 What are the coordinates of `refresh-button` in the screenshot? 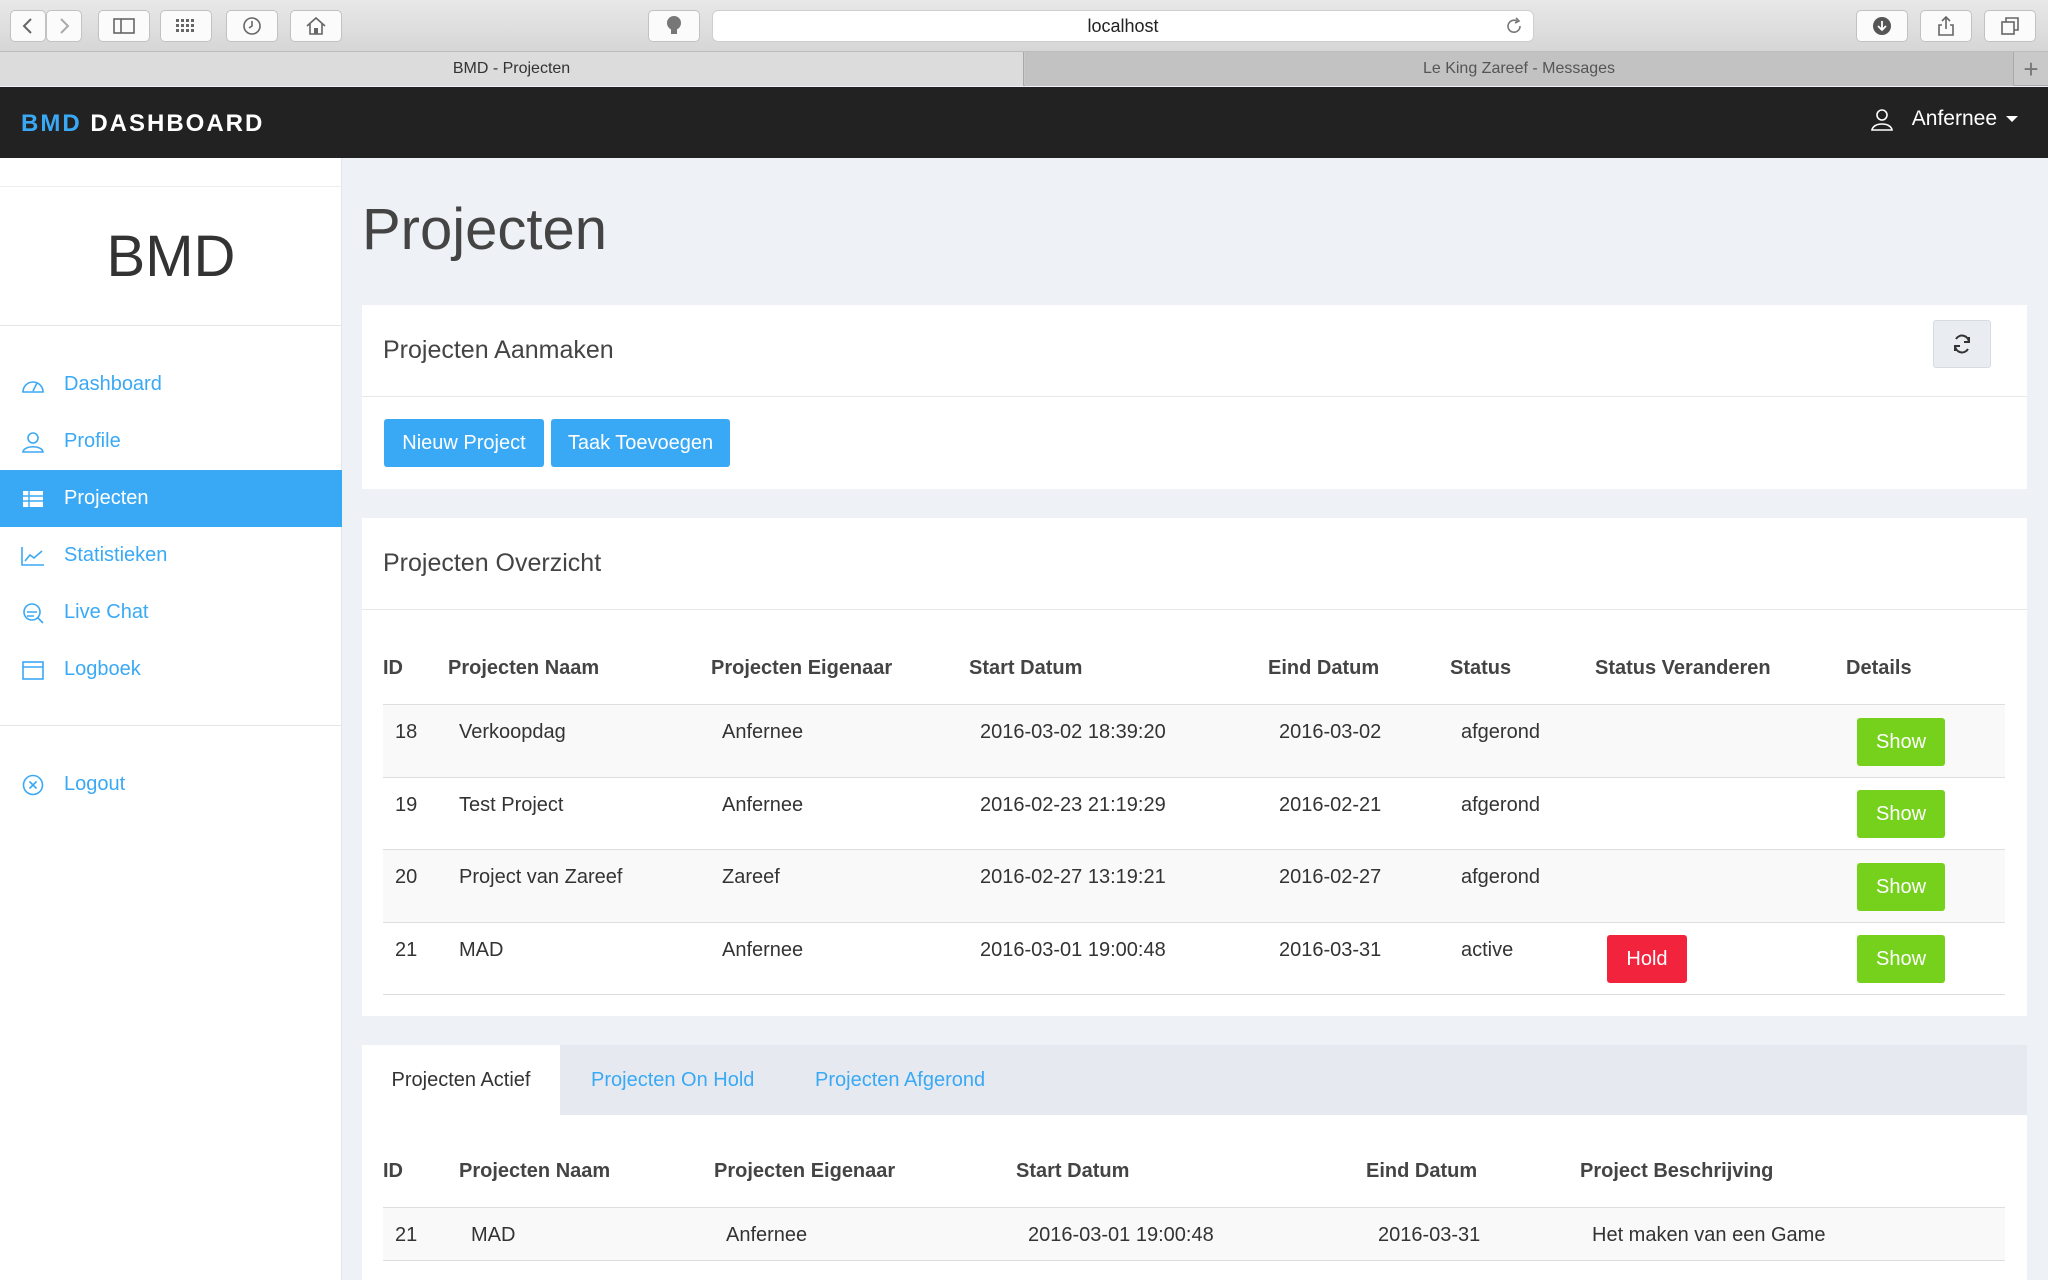 It's located at (1962, 344).